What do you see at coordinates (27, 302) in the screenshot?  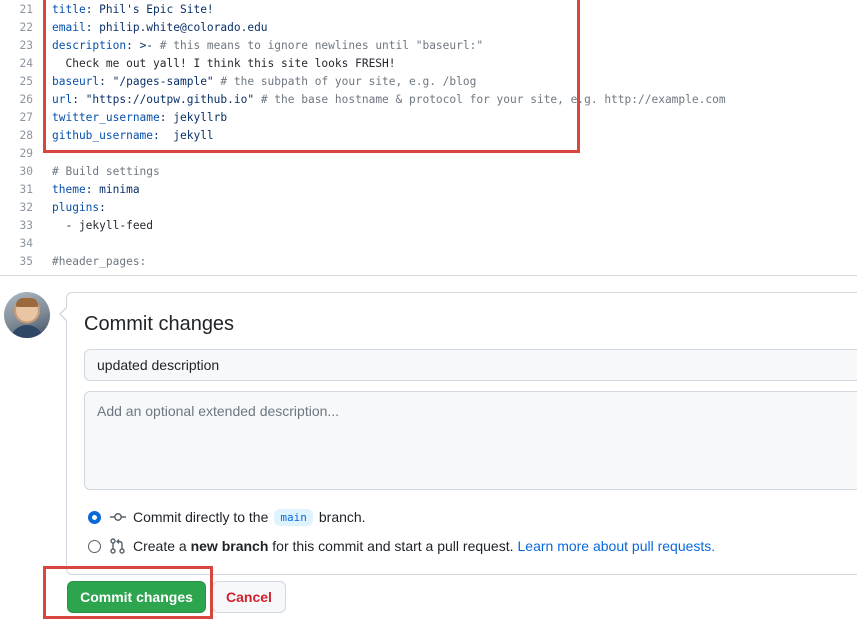 I see `avatar-hair` at bounding box center [27, 302].